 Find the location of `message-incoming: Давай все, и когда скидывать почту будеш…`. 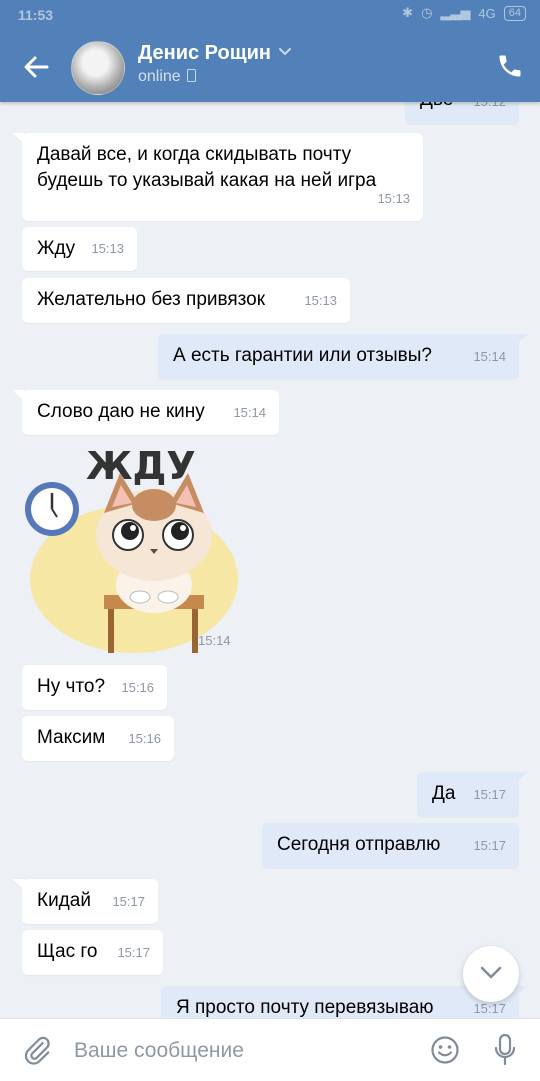

message-incoming: Давай все, и когда скидывать почту будеш… is located at coordinates (222, 177).